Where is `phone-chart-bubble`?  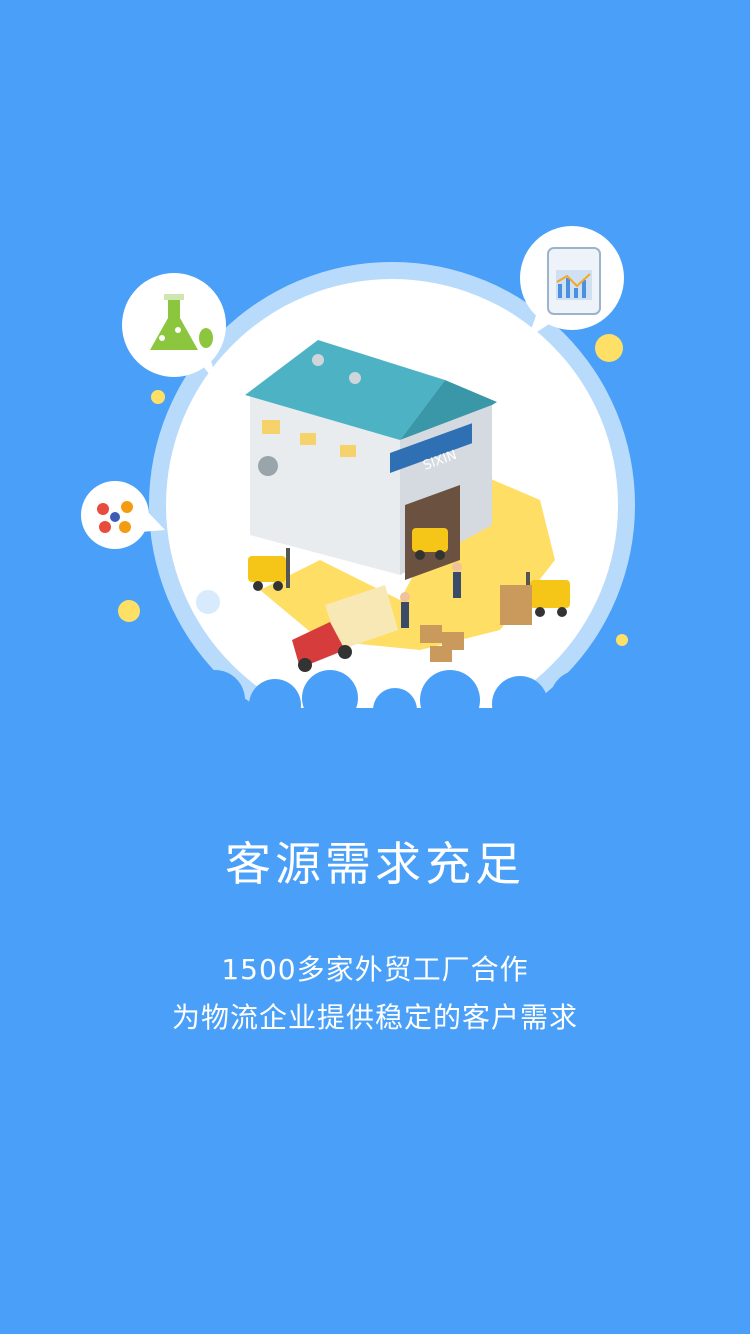 phone-chart-bubble is located at coordinates (572, 282).